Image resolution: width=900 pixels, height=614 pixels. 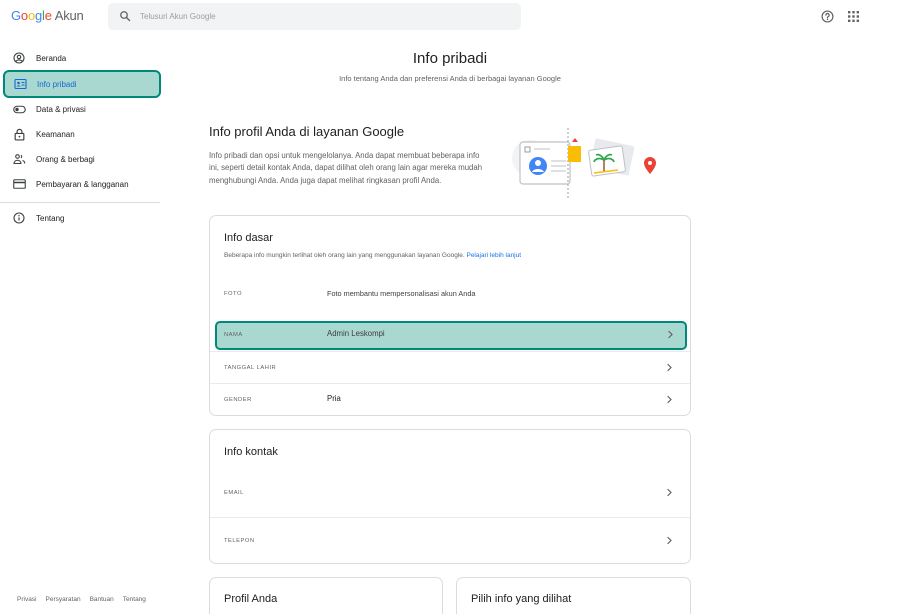 I want to click on photo-hint: Foto membantu mempersonalisasi akun Anda, so click(x=401, y=293).